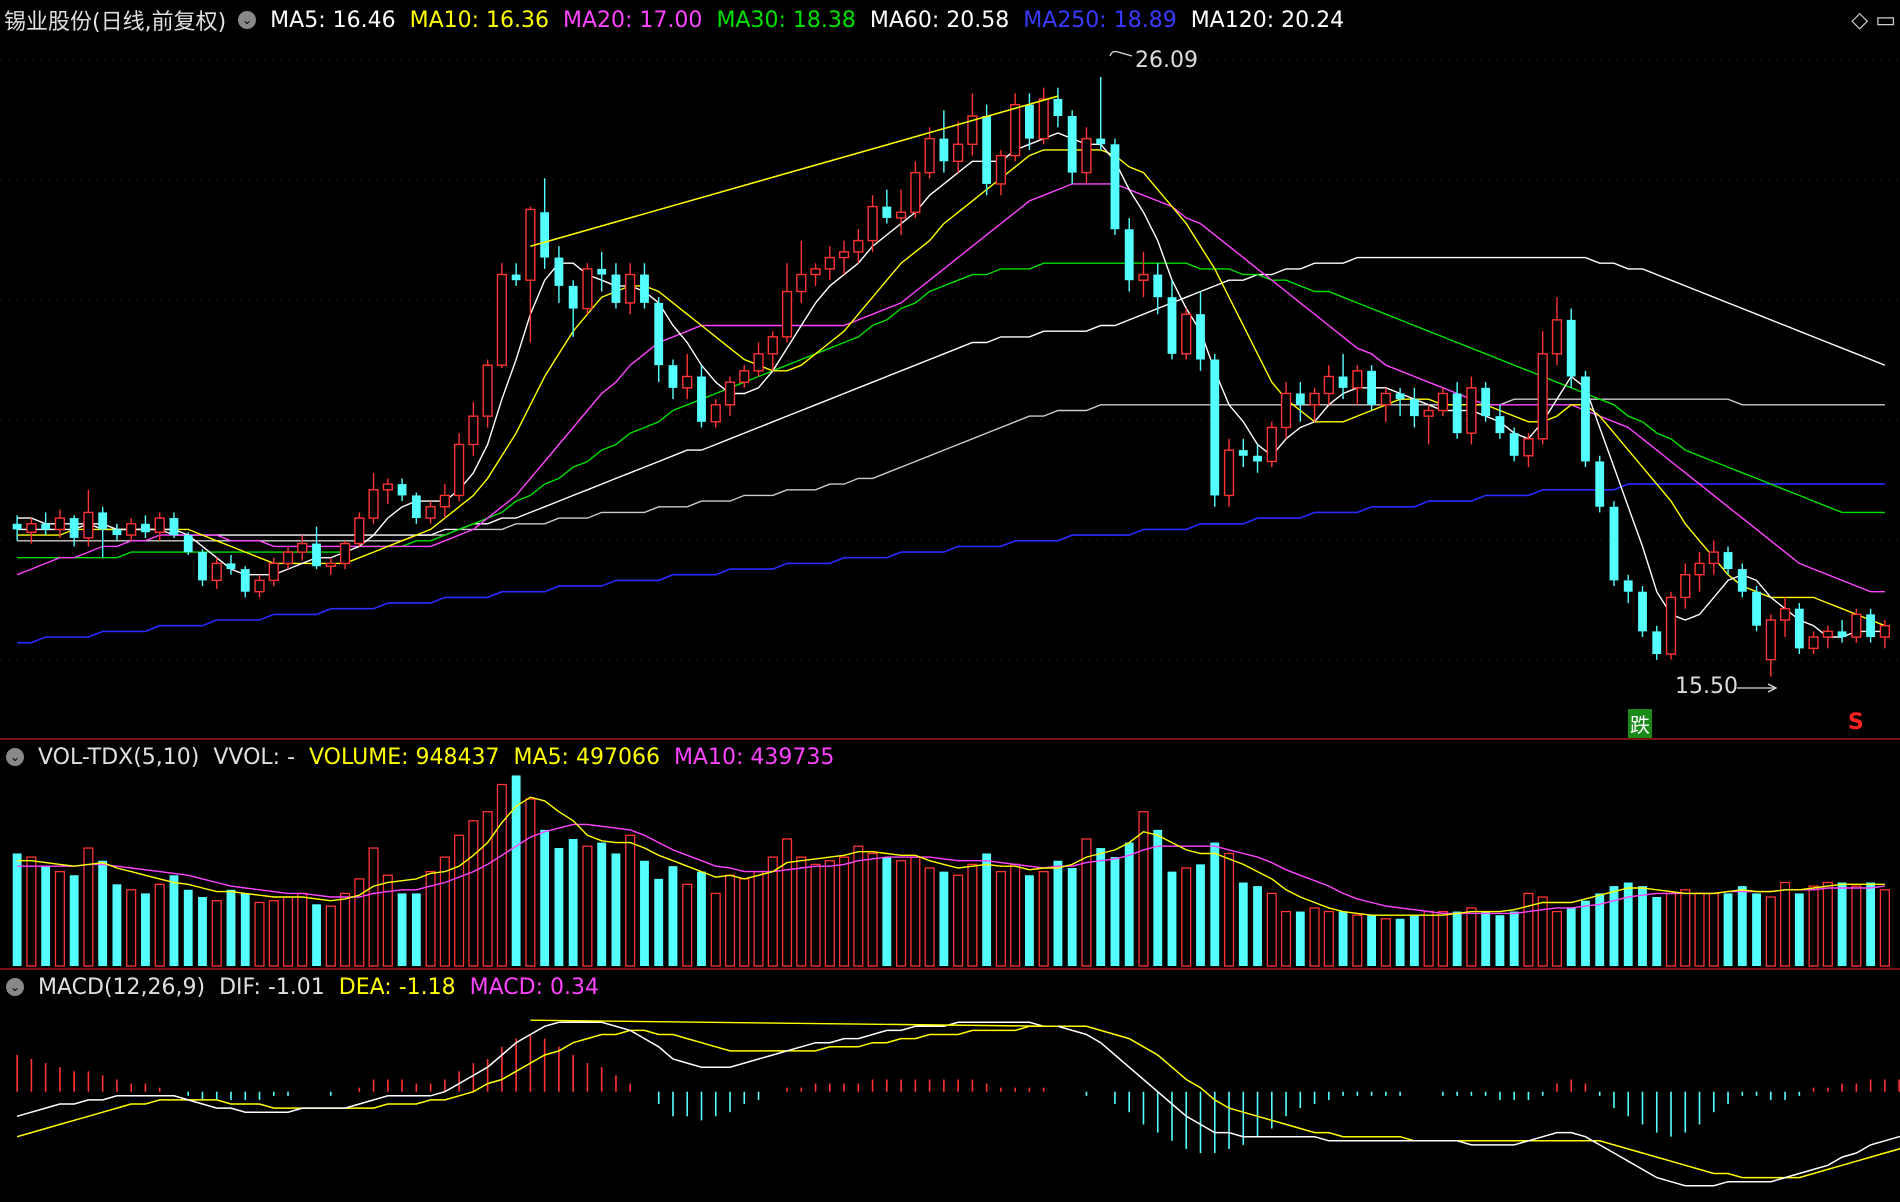 The image size is (1900, 1202). What do you see at coordinates (115, 20) in the screenshot?
I see `stock-title: 锡业股份(日线,前复权)` at bounding box center [115, 20].